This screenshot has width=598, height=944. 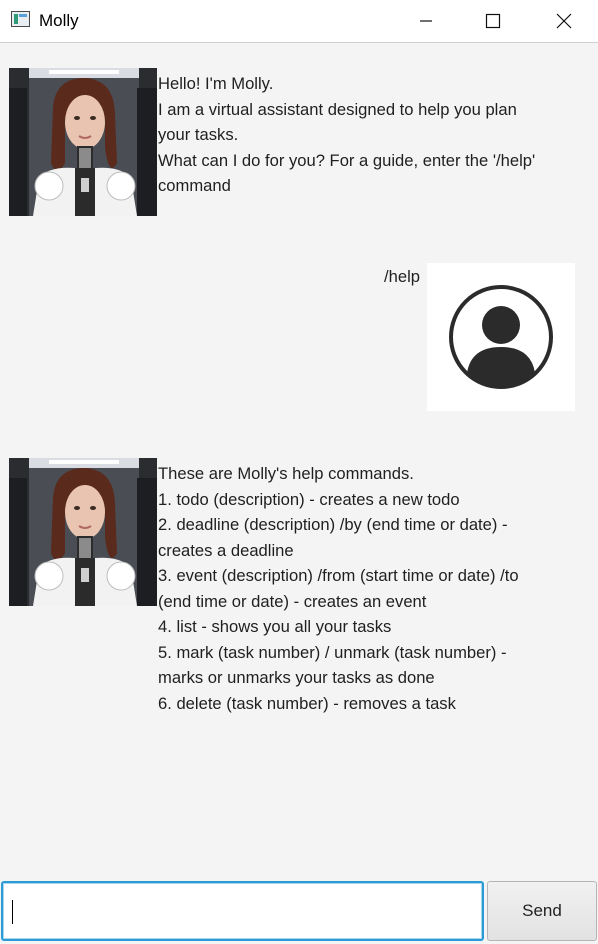 What do you see at coordinates (299, 21) in the screenshot?
I see `title-bar: Molly` at bounding box center [299, 21].